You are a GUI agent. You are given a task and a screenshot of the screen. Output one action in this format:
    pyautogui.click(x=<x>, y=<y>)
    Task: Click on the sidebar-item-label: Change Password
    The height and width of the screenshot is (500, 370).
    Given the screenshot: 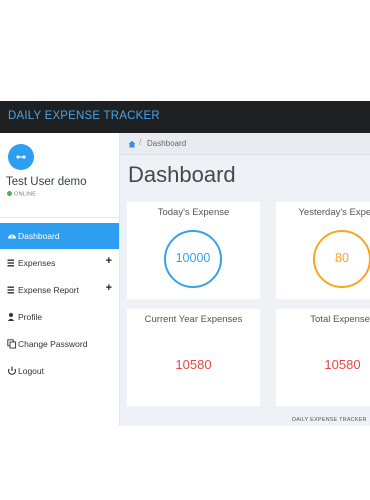 What is the action you would take?
    pyautogui.click(x=53, y=344)
    